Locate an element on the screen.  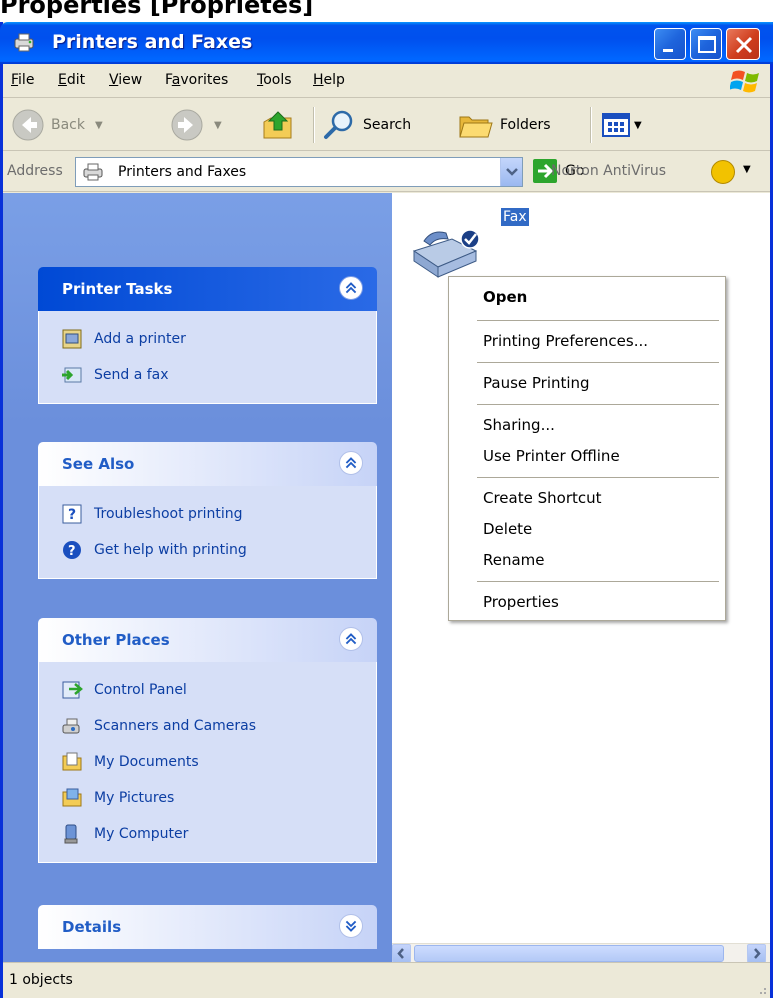
folders-button: Folders is located at coordinates (504, 125).